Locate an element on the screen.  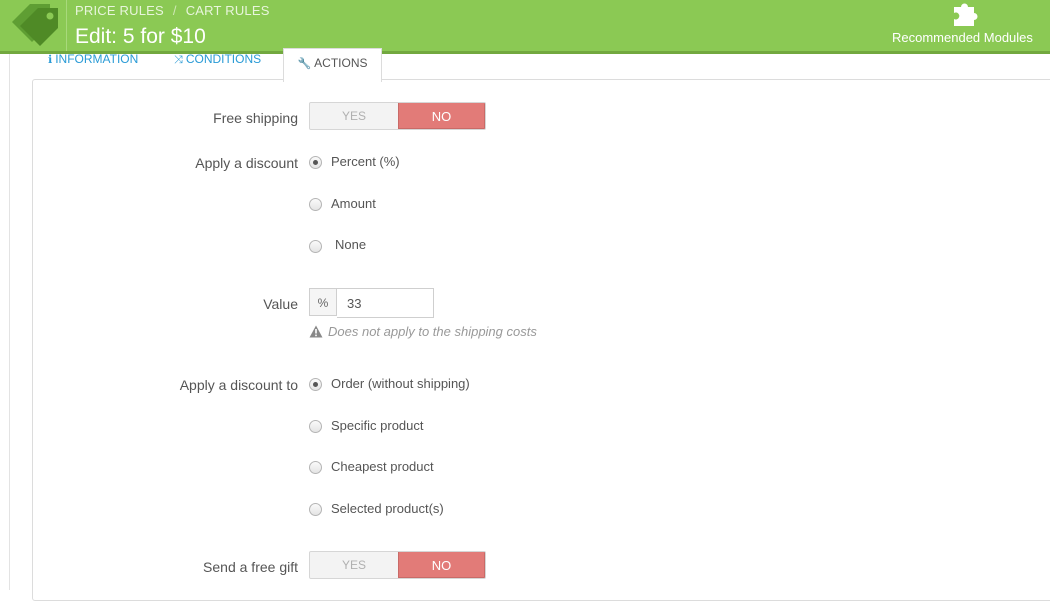
apply-discount-label: Apply a discount is located at coordinates (246, 163).